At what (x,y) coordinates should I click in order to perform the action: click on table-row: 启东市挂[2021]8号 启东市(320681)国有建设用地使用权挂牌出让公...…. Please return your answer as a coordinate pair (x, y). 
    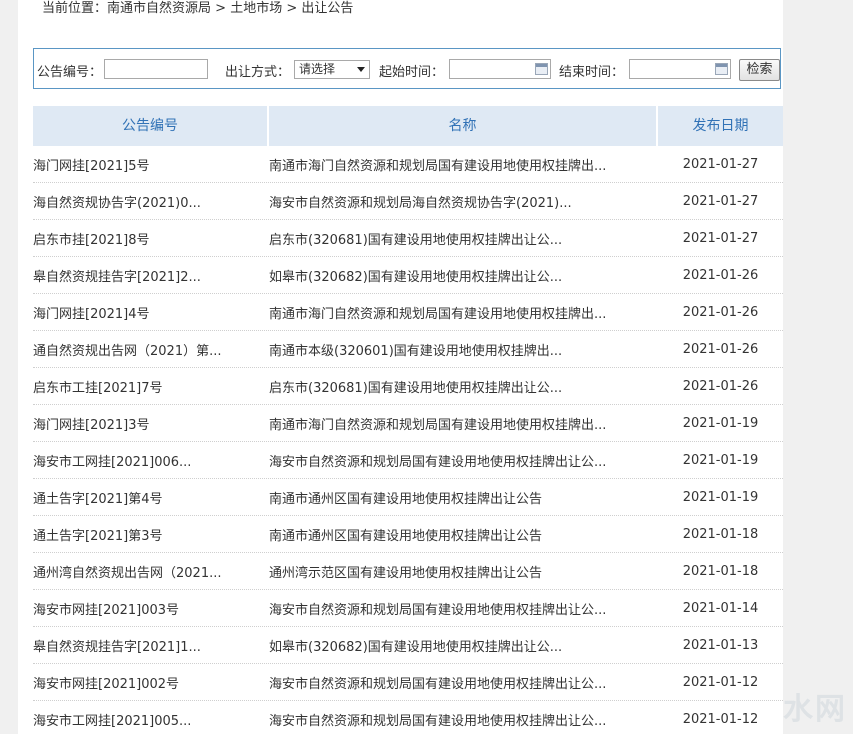
    Looking at the image, I should click on (408, 238).